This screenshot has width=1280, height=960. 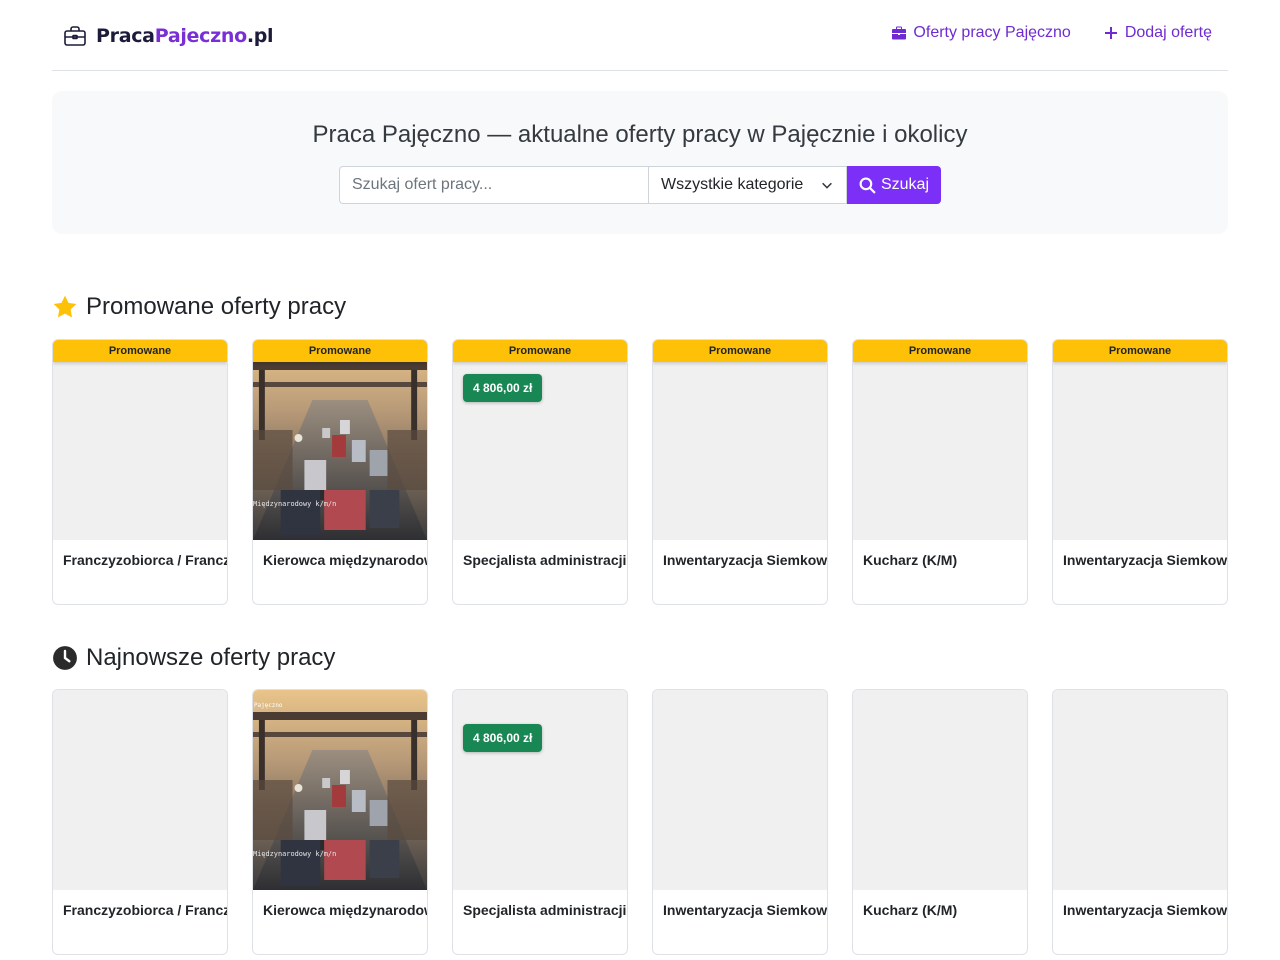 I want to click on briefcase-icon, so click(x=899, y=33).